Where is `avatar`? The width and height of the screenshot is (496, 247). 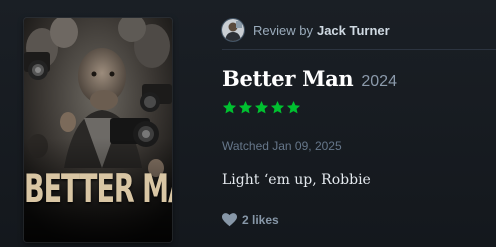
avatar is located at coordinates (233, 30).